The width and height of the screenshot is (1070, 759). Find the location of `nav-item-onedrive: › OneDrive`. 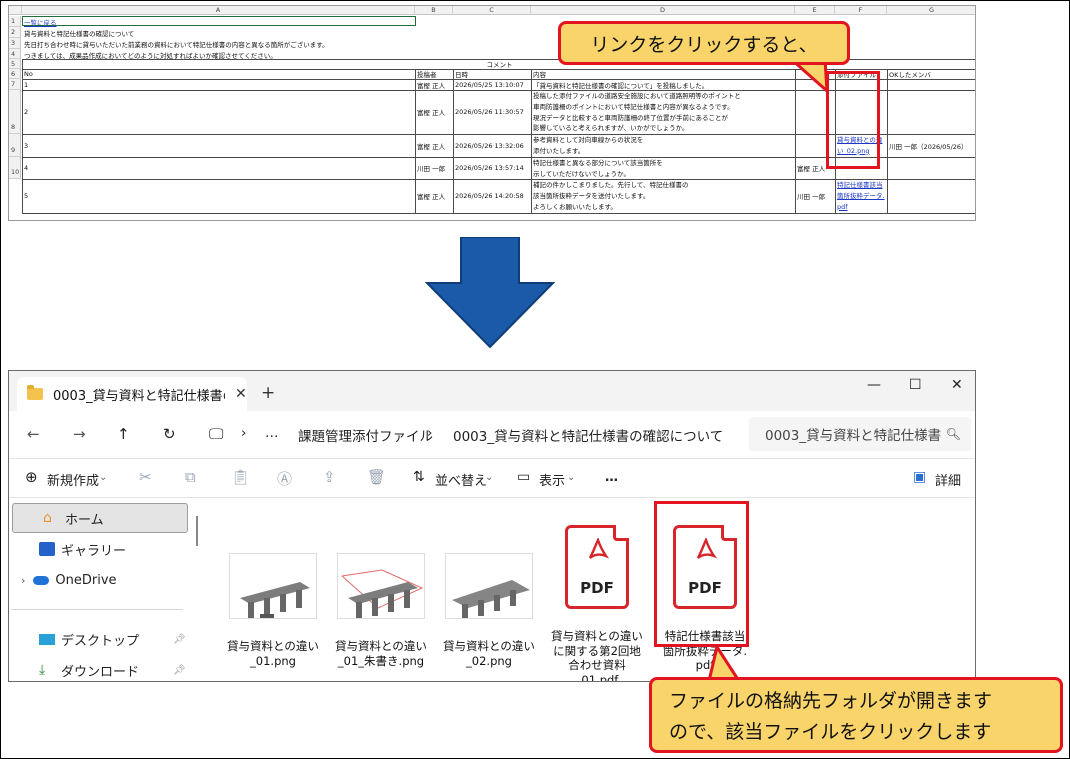

nav-item-onedrive: › OneDrive is located at coordinates (98, 580).